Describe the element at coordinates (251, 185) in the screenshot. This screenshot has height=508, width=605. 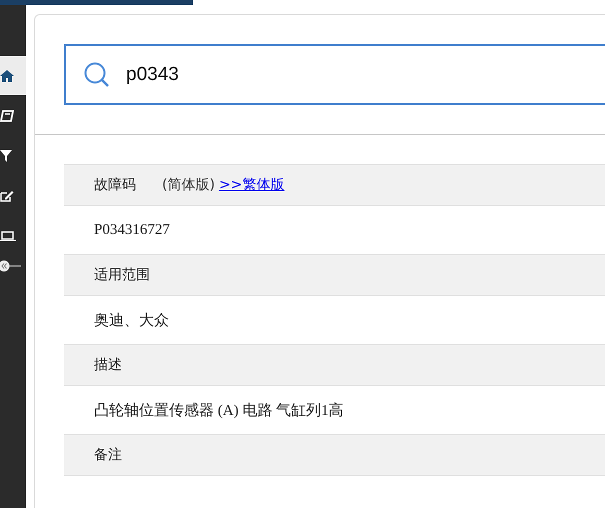
I see `traditional-version-link: >>繁体版` at that location.